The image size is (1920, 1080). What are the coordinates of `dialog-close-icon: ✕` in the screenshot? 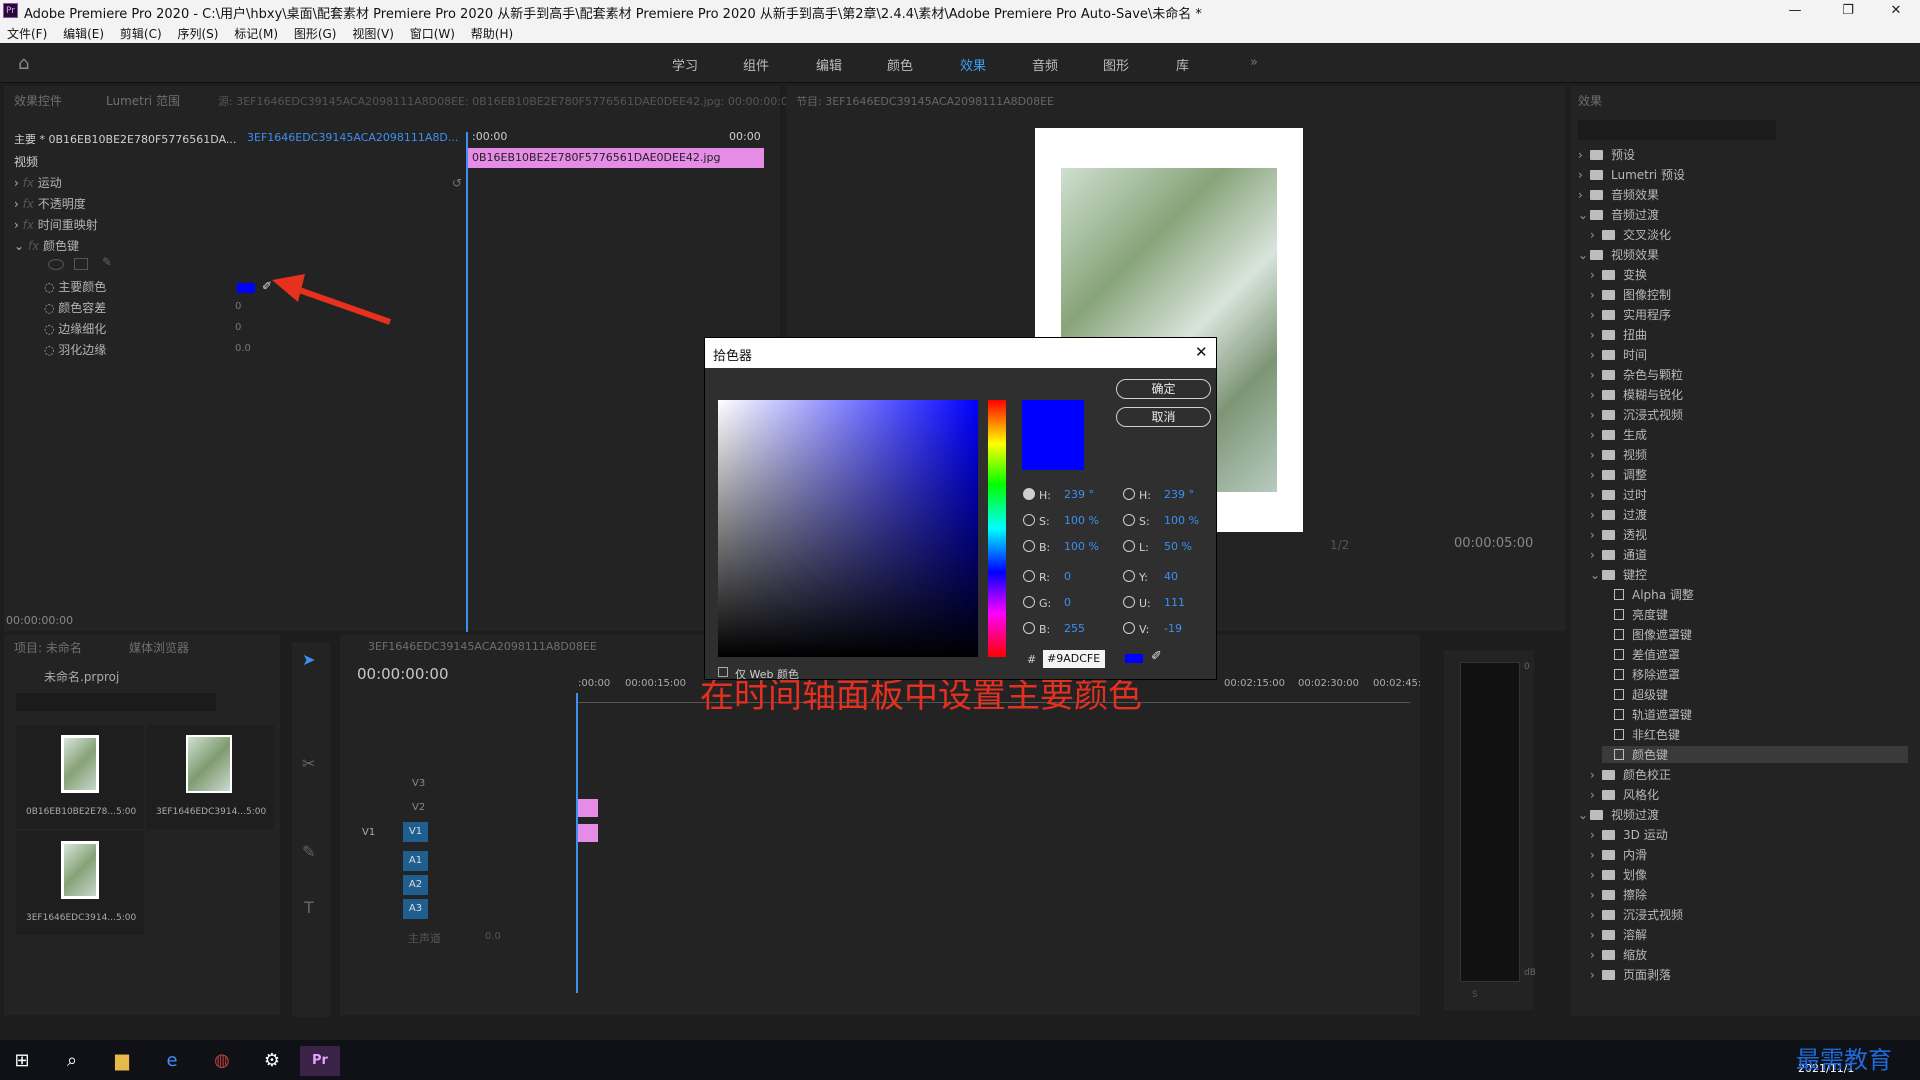 It's located at (1201, 352).